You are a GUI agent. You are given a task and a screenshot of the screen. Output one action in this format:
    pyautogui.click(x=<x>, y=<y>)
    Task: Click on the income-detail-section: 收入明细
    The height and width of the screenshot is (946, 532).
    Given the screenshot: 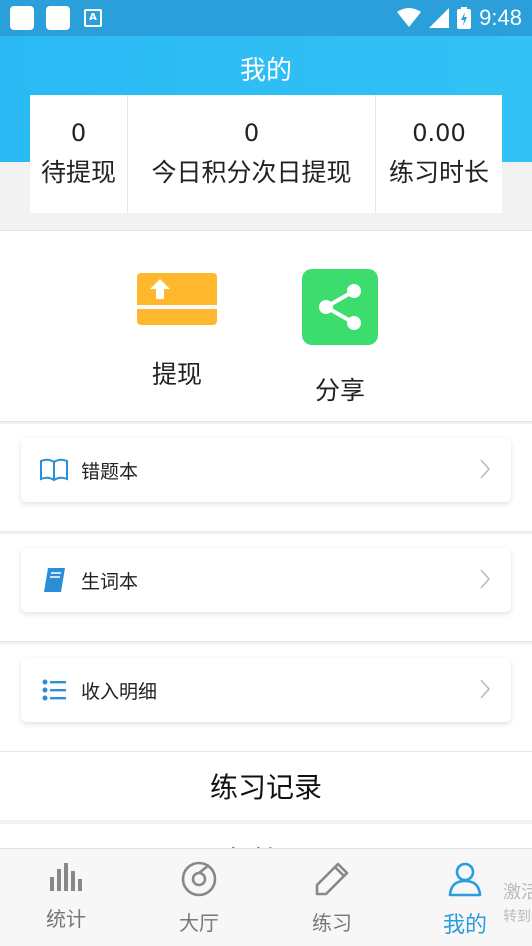 What is the action you would take?
    pyautogui.click(x=266, y=698)
    